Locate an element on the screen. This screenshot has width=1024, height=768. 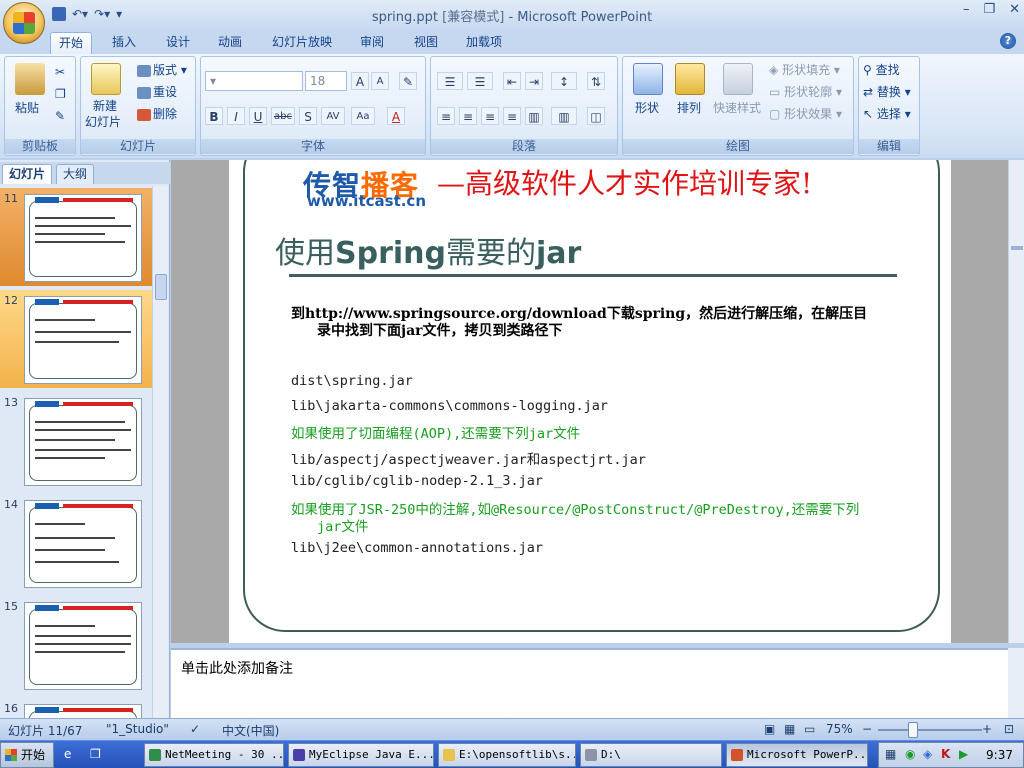
smartart-icon: ◫ is located at coordinates (596, 116).